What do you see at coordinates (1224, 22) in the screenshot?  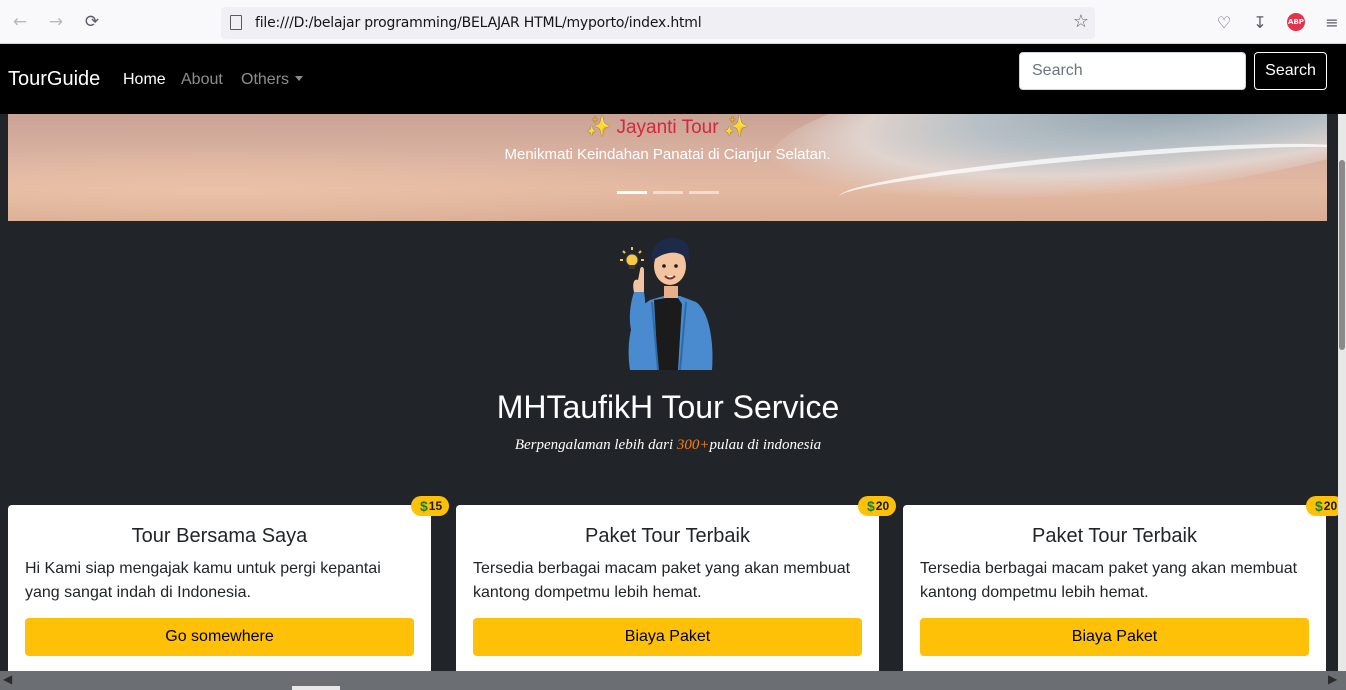 I see `pocket-icon: ♡` at bounding box center [1224, 22].